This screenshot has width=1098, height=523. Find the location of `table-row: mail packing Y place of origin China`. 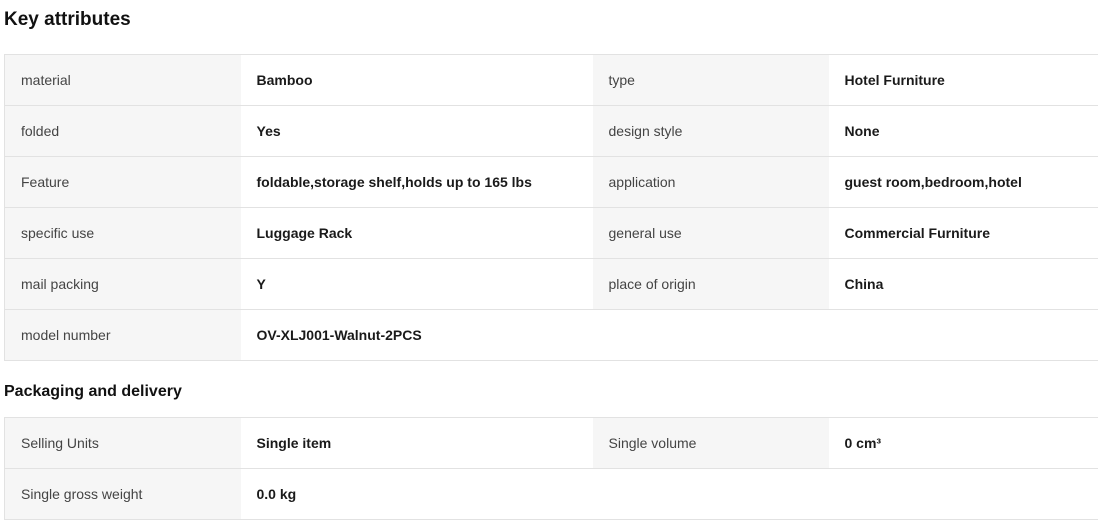

table-row: mail packing Y place of origin China is located at coordinates (551, 284).